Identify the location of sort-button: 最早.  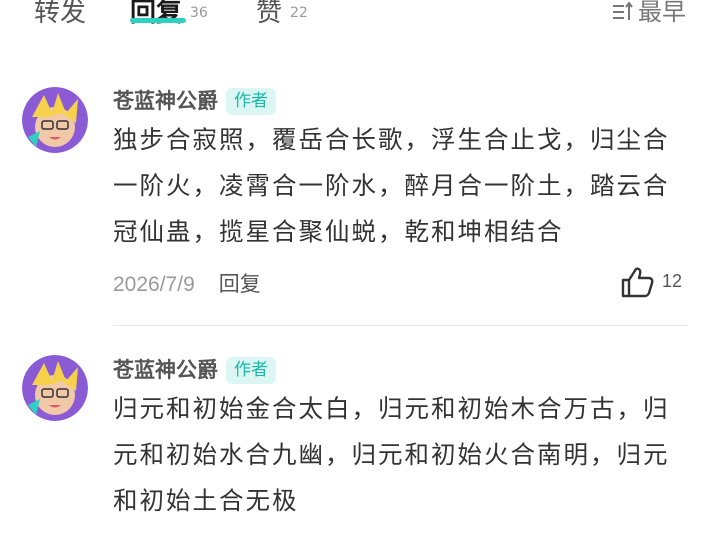
(649, 13).